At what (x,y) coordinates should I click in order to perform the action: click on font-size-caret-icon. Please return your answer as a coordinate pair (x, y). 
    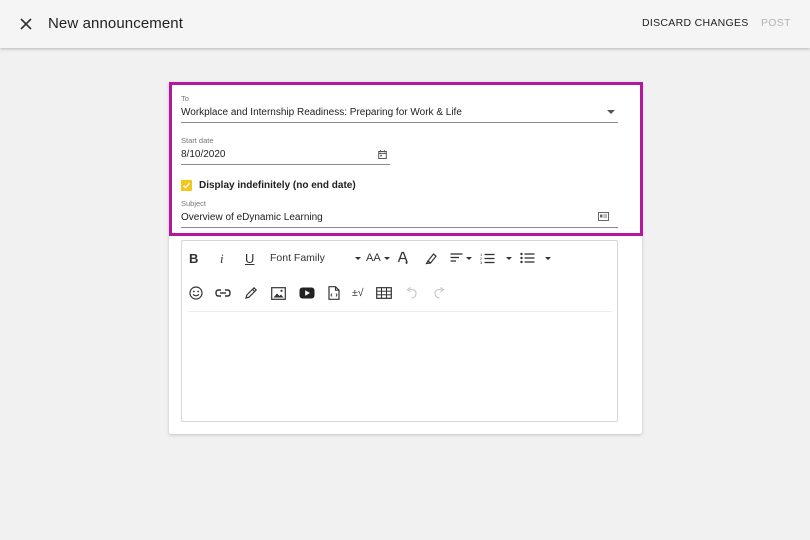
    Looking at the image, I should click on (387, 258).